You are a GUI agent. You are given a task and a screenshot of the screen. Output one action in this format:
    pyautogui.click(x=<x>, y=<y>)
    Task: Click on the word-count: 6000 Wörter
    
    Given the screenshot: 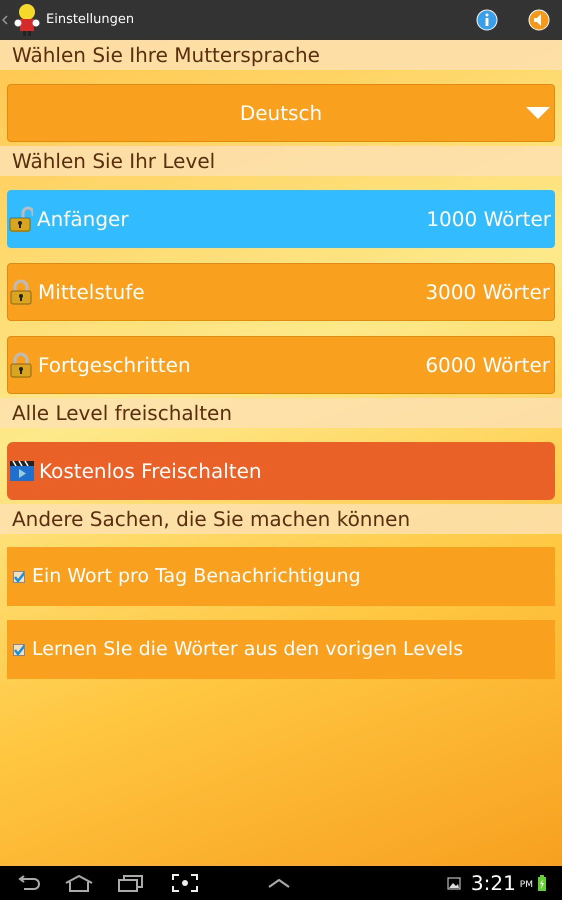 What is the action you would take?
    pyautogui.click(x=487, y=365)
    